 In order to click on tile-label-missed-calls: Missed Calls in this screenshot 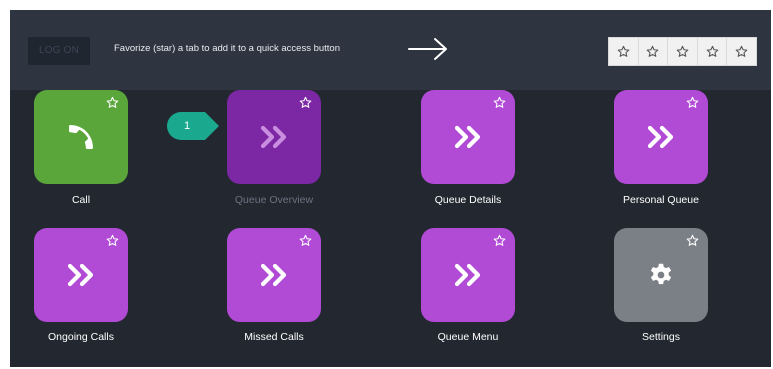, I will do `click(274, 337)`.